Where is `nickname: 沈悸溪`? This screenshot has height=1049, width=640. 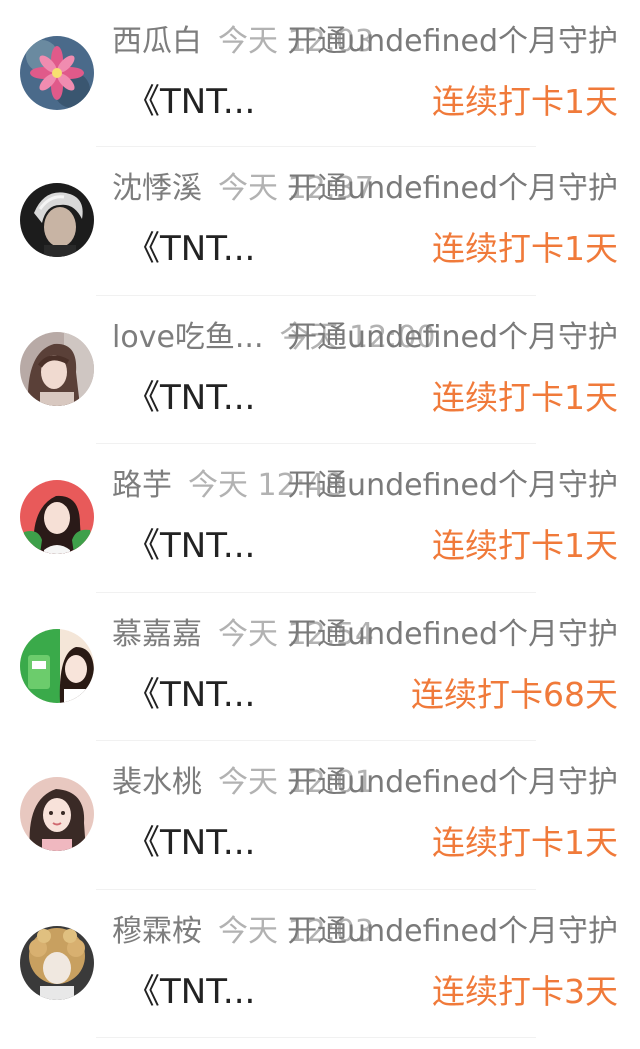 nickname: 沈悸溪 is located at coordinates (157, 188).